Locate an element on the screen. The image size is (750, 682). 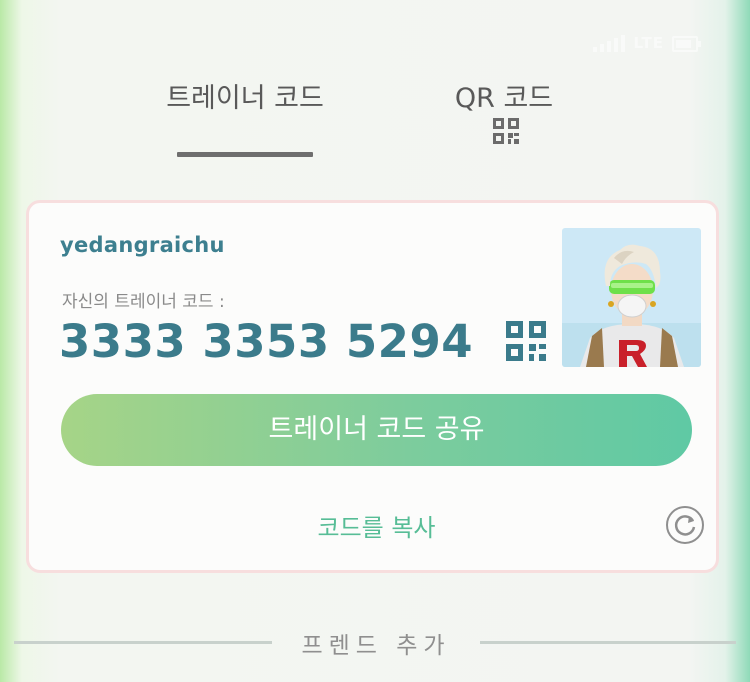
copy-code-button: 코드를 복사 is located at coordinates (376, 525).